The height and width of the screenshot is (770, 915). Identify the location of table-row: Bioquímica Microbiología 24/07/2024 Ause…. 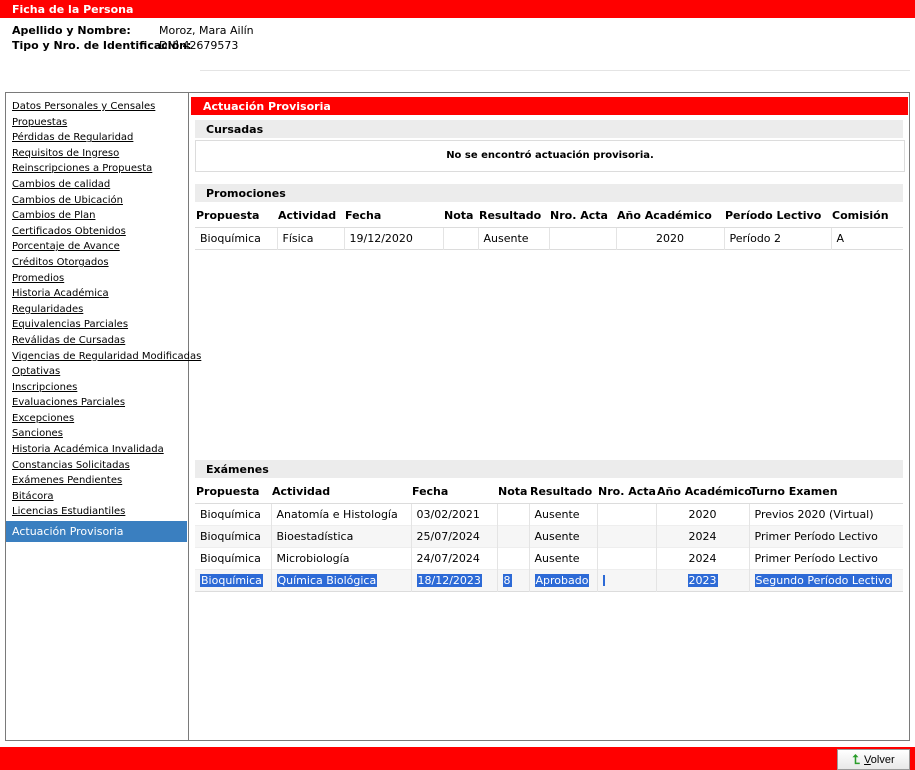
(549, 558).